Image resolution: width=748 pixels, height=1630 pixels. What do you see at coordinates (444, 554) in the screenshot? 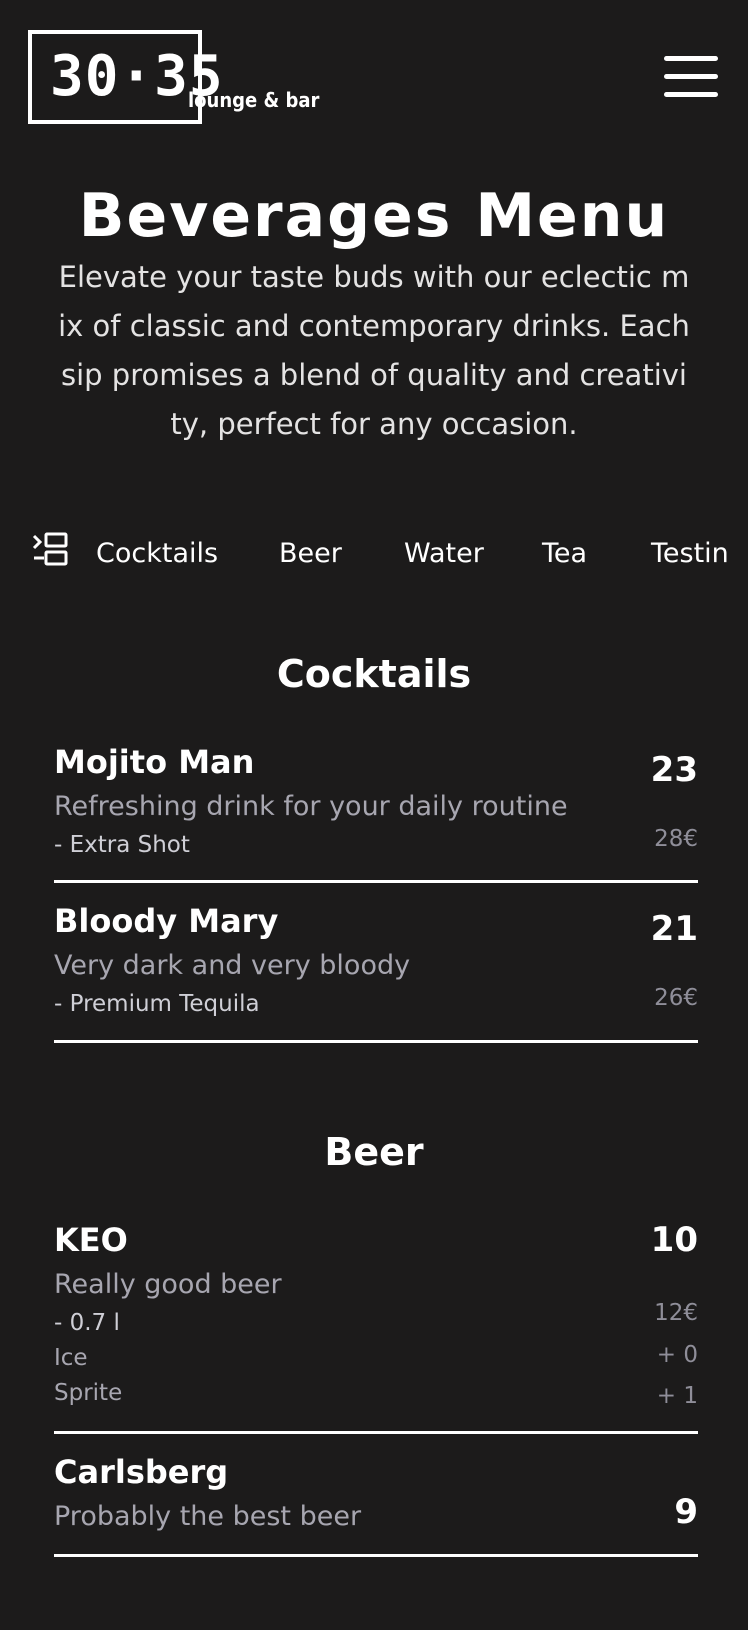
I see `tab-water: Water` at bounding box center [444, 554].